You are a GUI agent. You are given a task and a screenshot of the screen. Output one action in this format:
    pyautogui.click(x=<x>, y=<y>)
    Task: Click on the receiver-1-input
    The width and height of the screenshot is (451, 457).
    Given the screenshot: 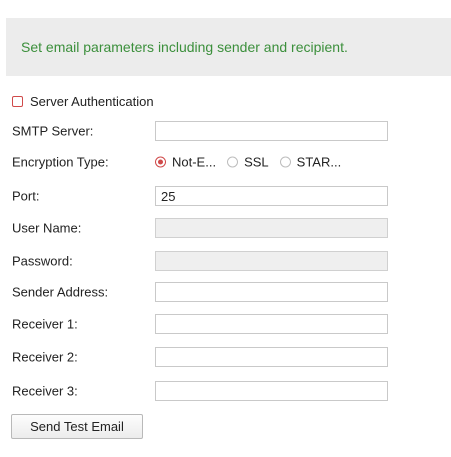 What is the action you would take?
    pyautogui.click(x=271, y=324)
    